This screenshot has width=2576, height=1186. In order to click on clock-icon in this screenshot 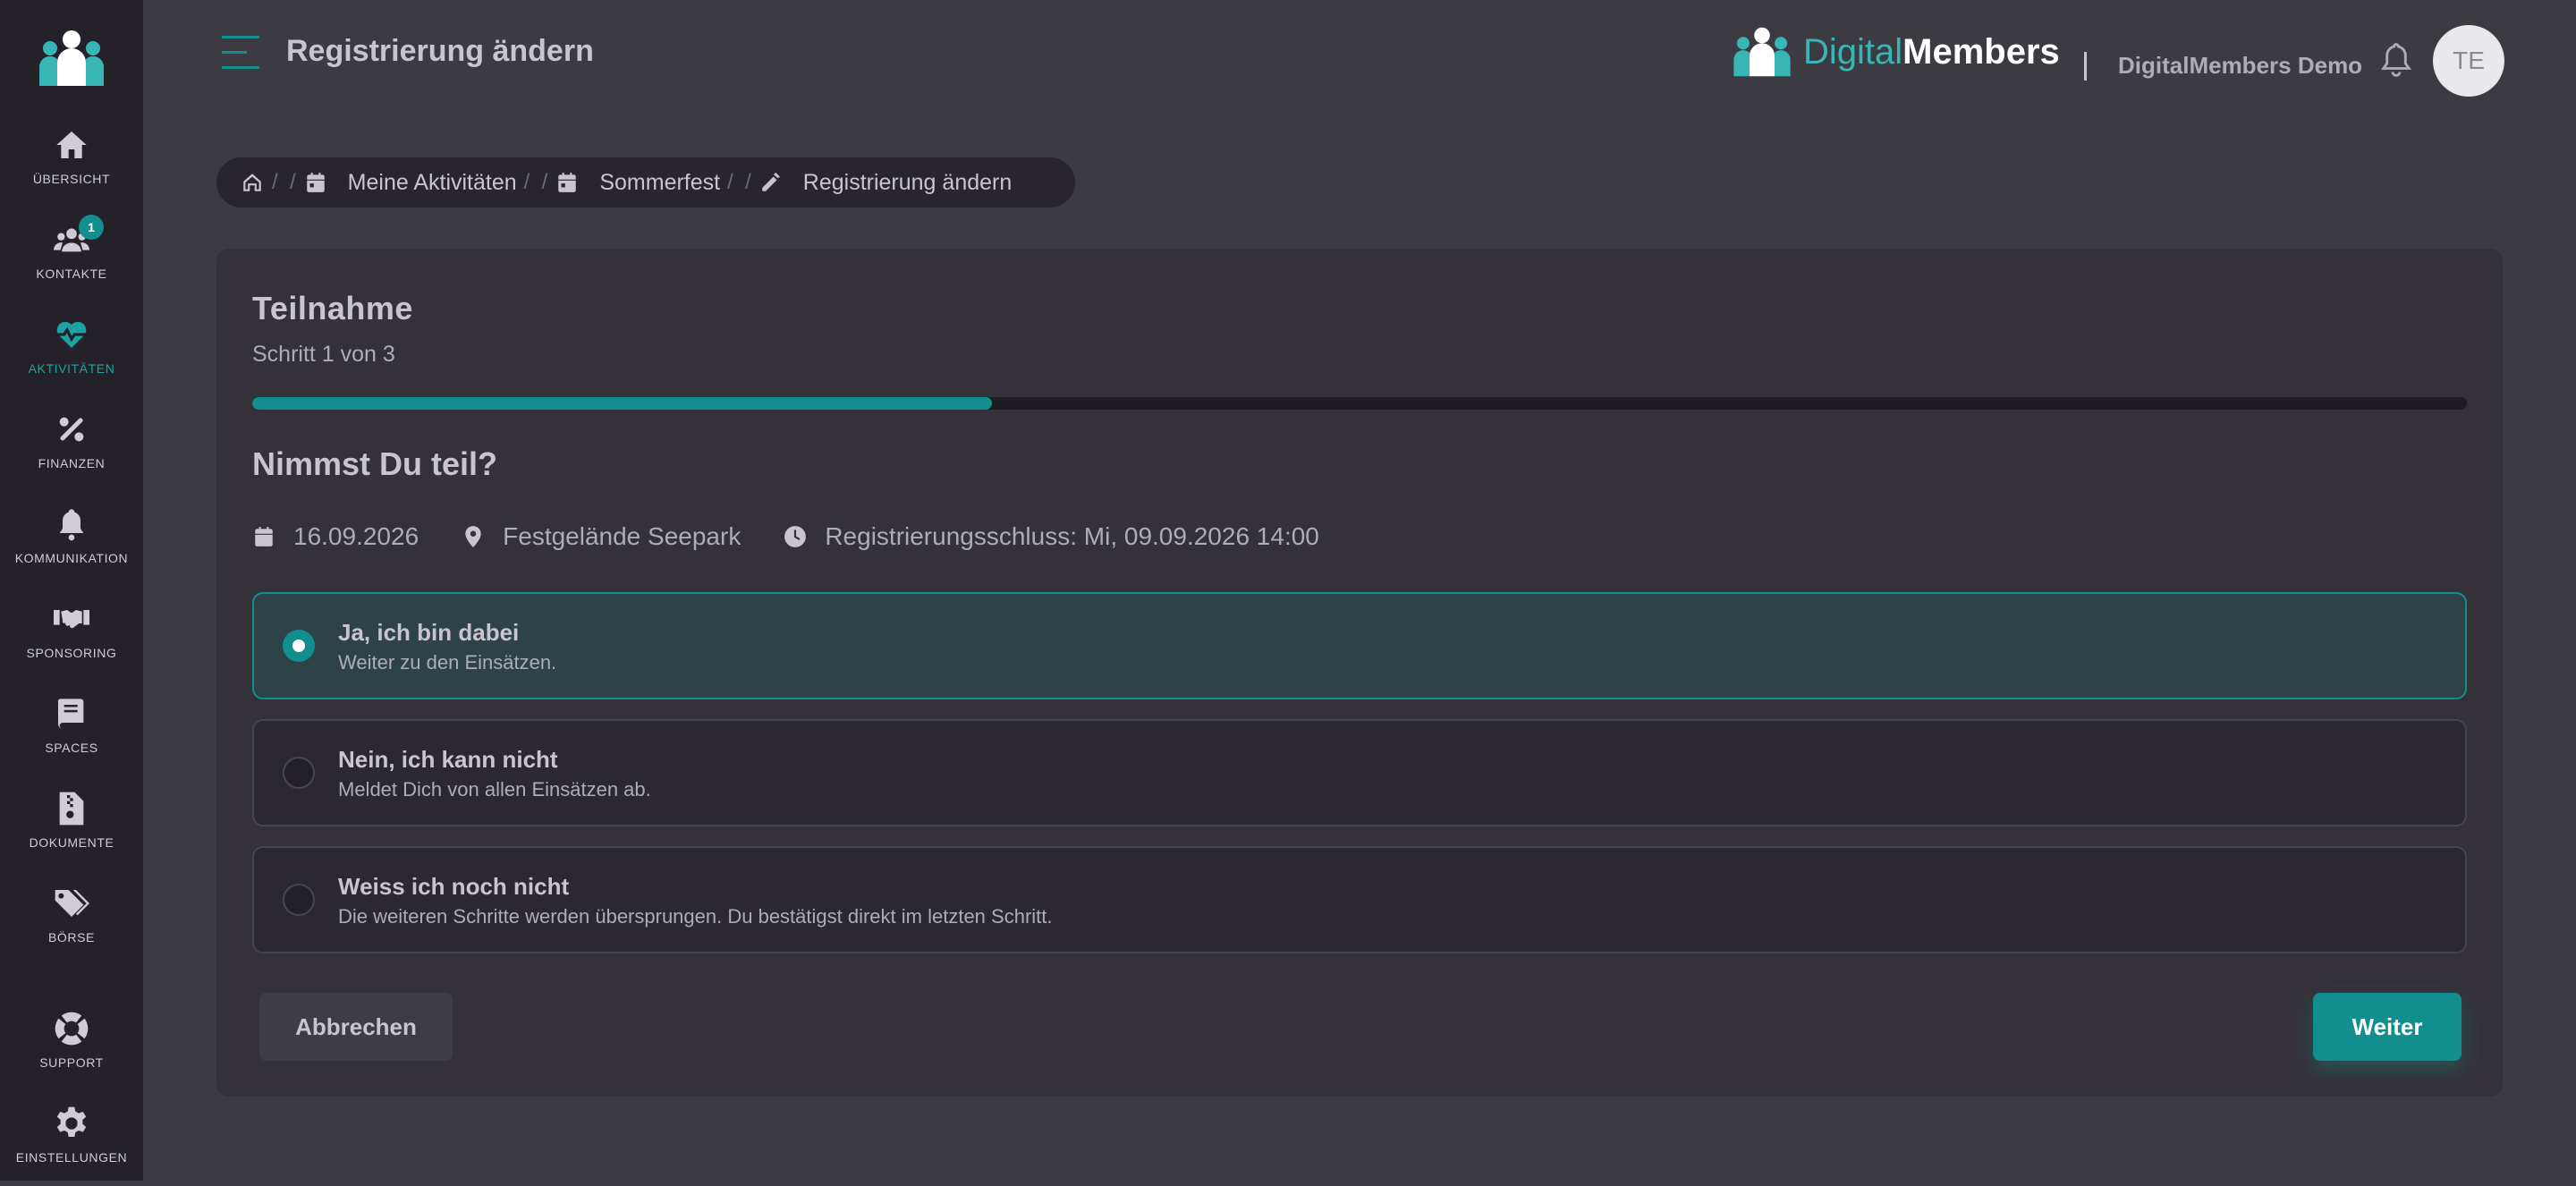, I will do `click(795, 536)`.